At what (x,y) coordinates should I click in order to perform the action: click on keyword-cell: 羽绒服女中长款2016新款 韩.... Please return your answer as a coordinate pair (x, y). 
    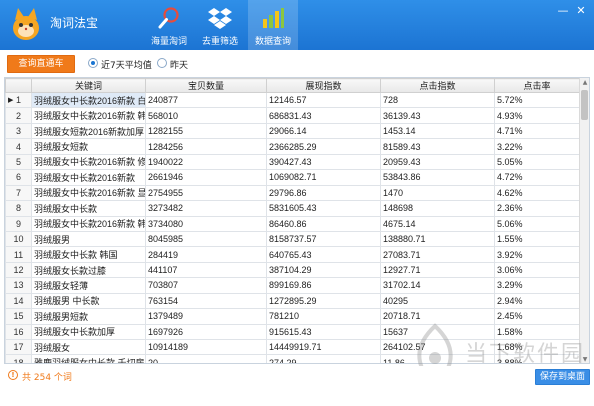
    Looking at the image, I should click on (88, 223).